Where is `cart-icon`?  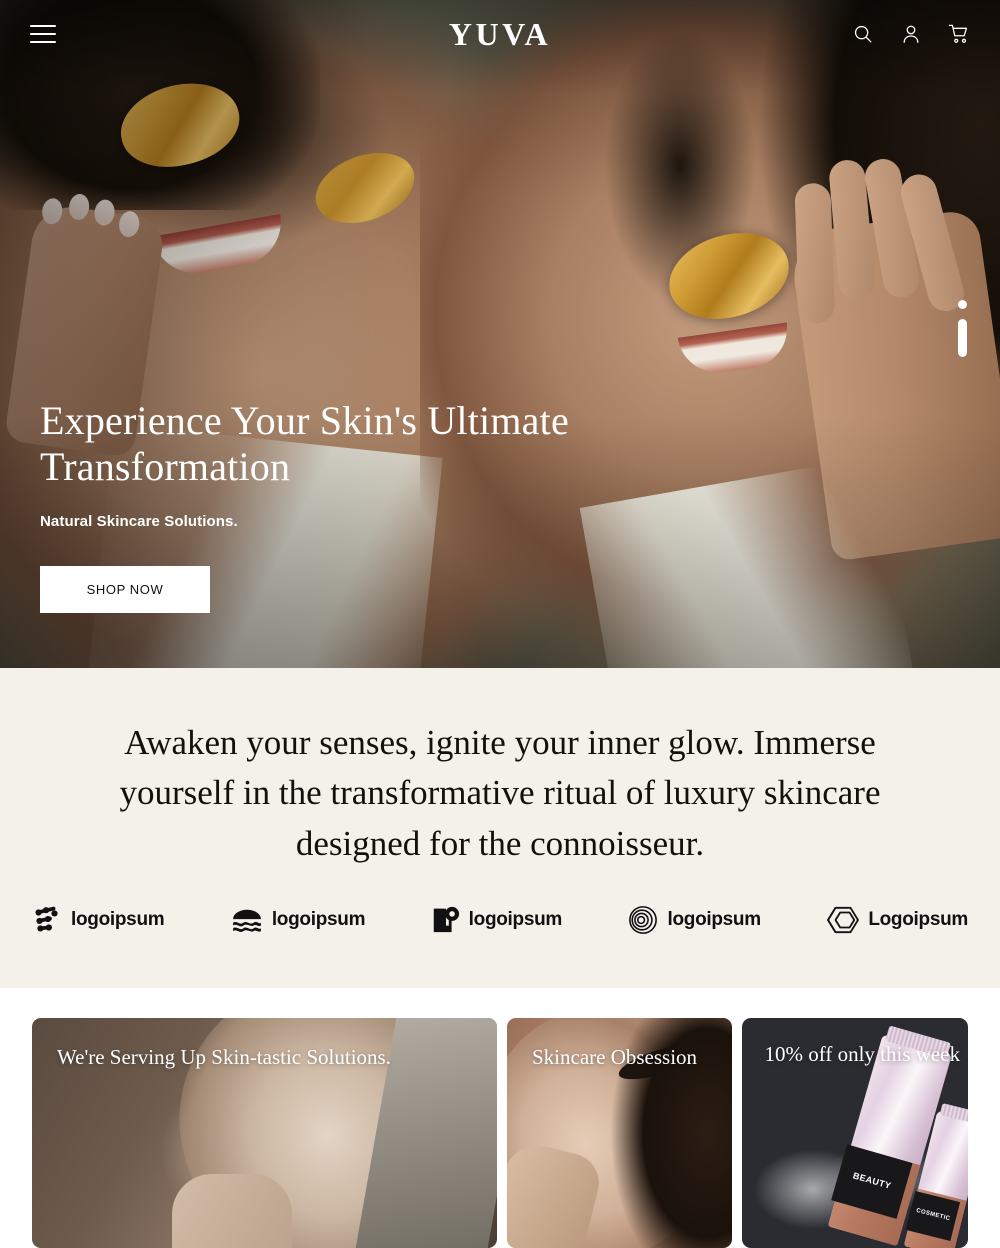
cart-icon is located at coordinates (959, 34).